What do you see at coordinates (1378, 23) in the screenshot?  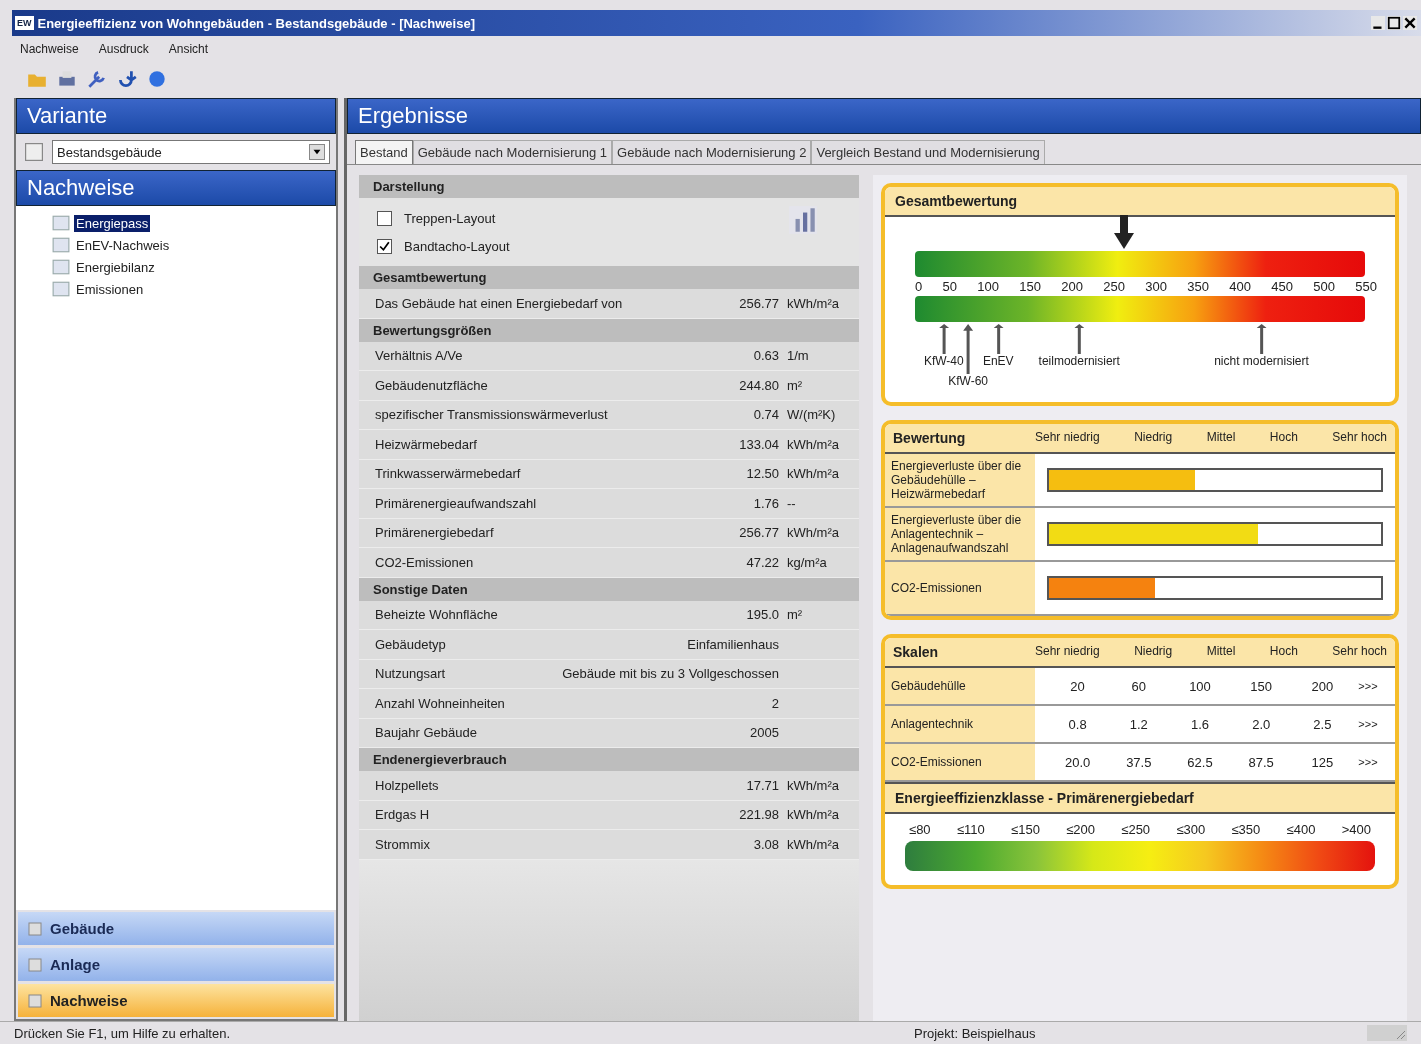 I see `minimize-icon` at bounding box center [1378, 23].